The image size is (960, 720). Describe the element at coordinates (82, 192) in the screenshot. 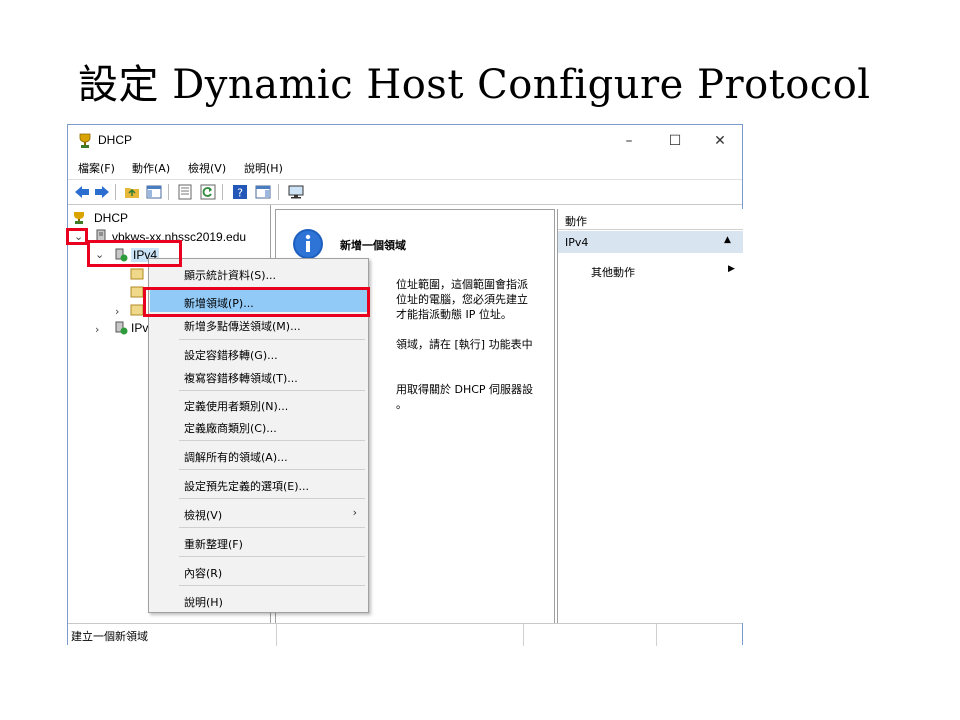

I see `back-arrow-icon` at that location.